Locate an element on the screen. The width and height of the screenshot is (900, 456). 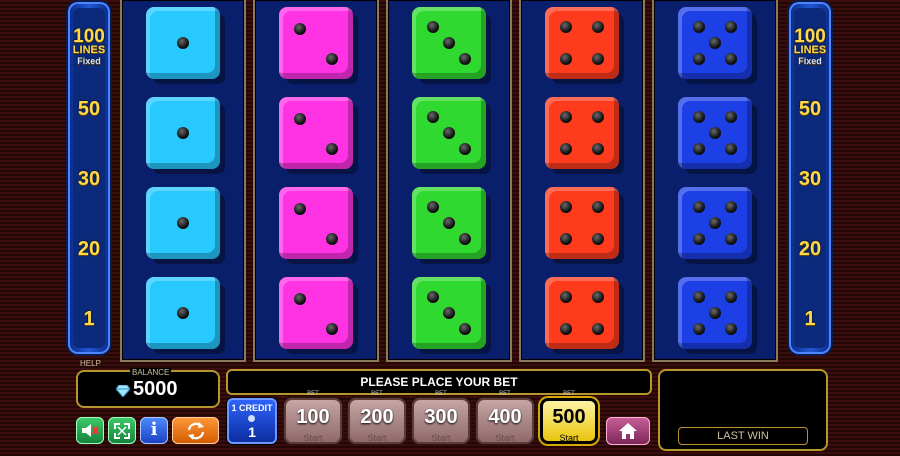
line-level-50-right: 50 is located at coordinates (810, 109).